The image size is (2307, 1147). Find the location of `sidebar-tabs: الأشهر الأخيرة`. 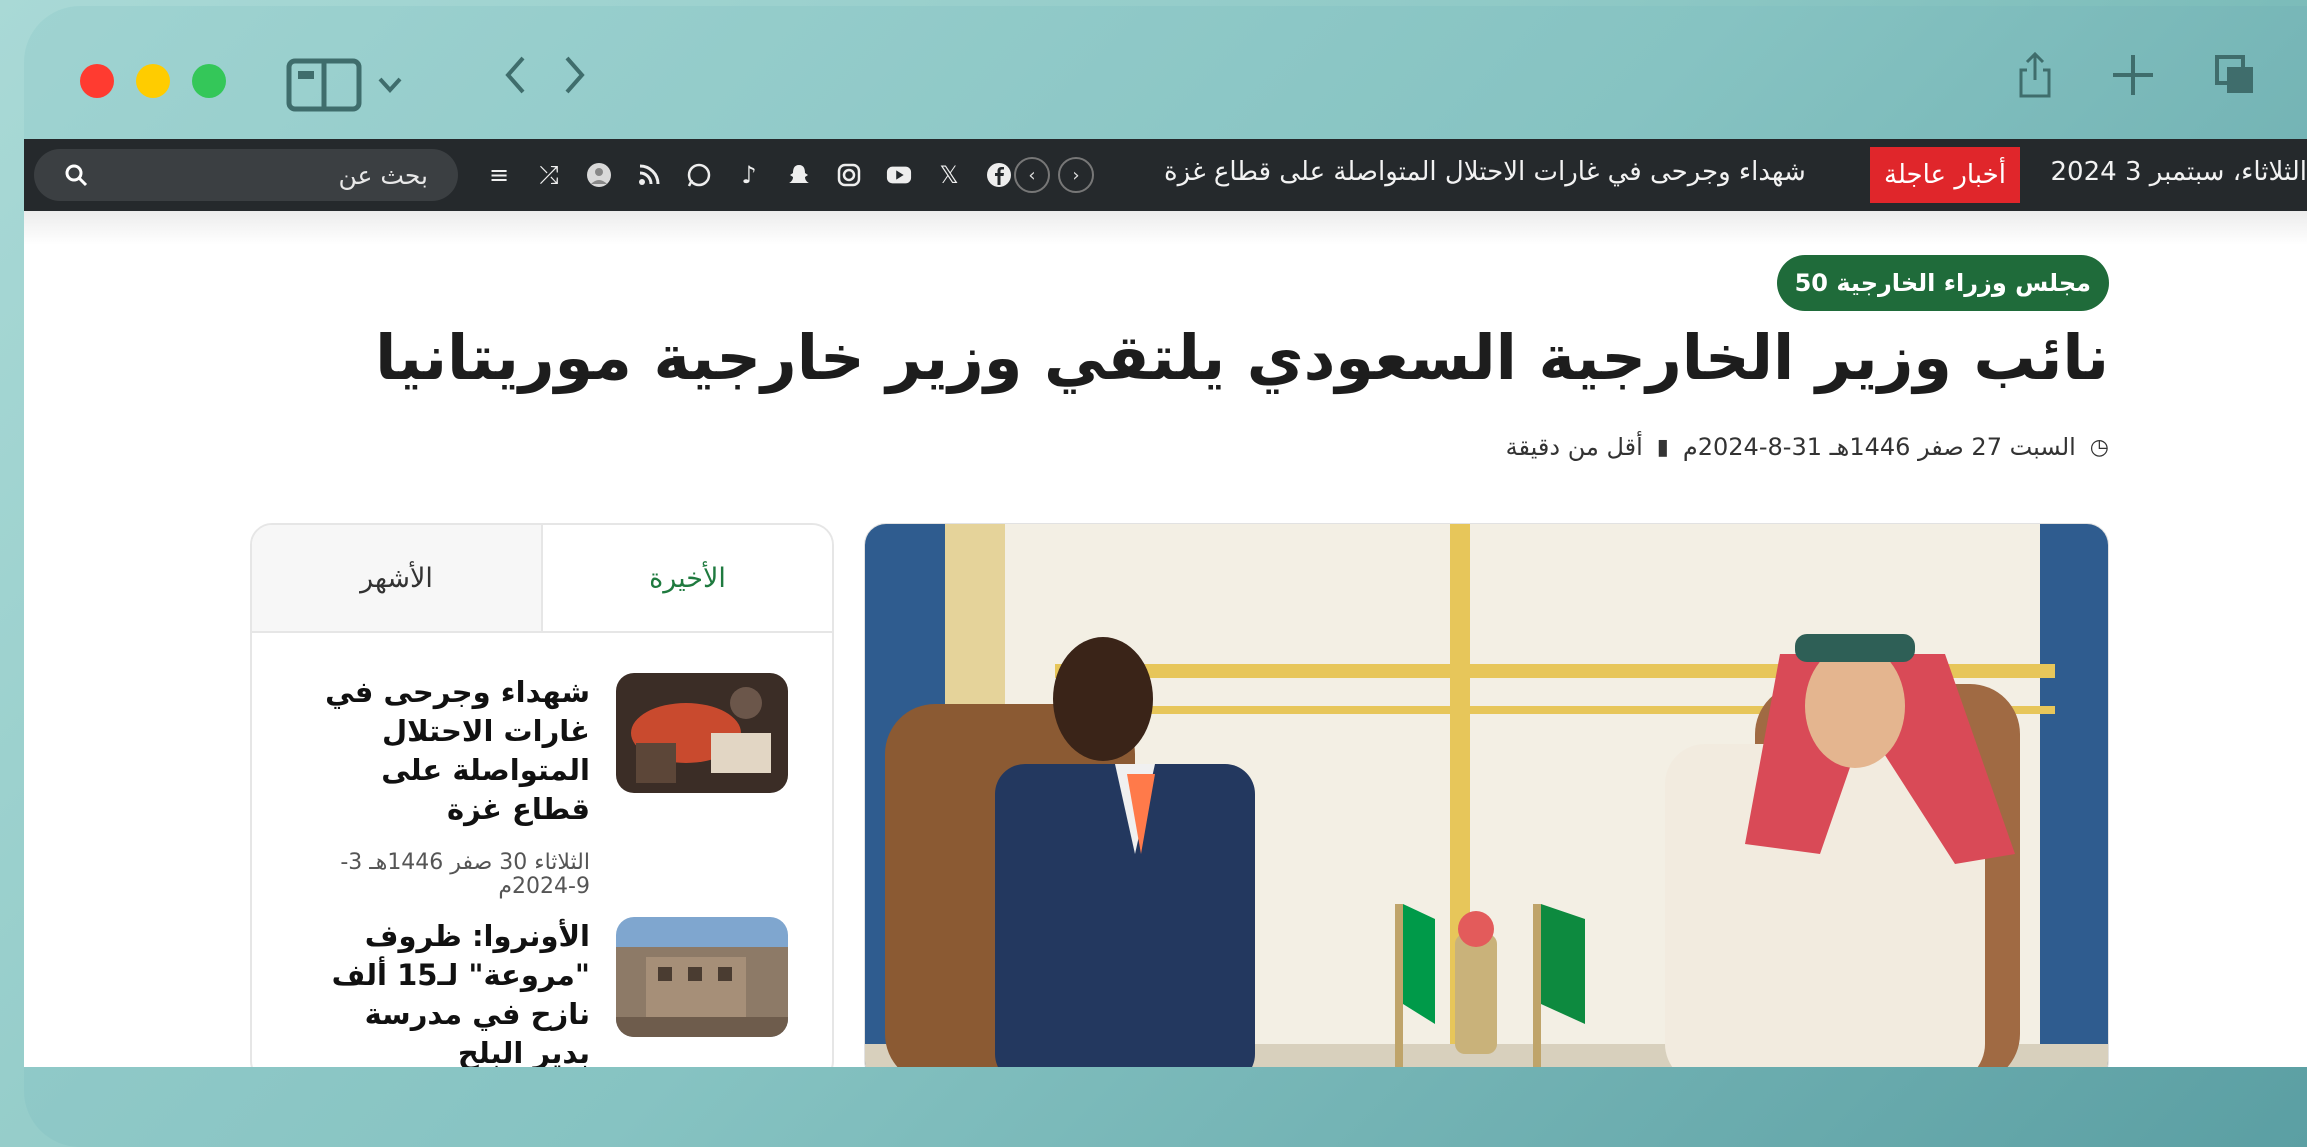

sidebar-tabs: الأشهر الأخيرة is located at coordinates (542, 579).